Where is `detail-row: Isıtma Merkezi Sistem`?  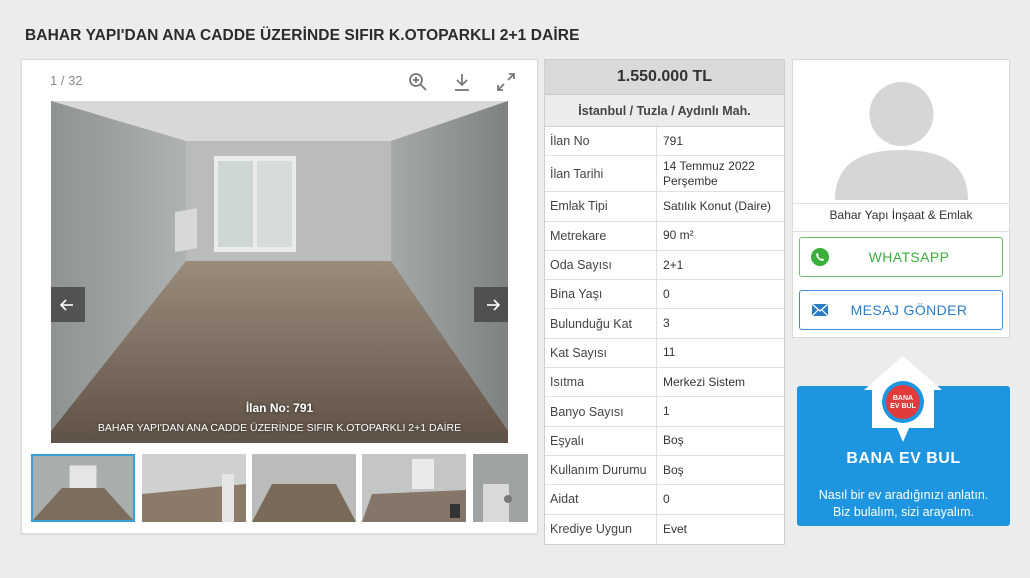
detail-row: Isıtma Merkezi Sistem is located at coordinates (664, 383).